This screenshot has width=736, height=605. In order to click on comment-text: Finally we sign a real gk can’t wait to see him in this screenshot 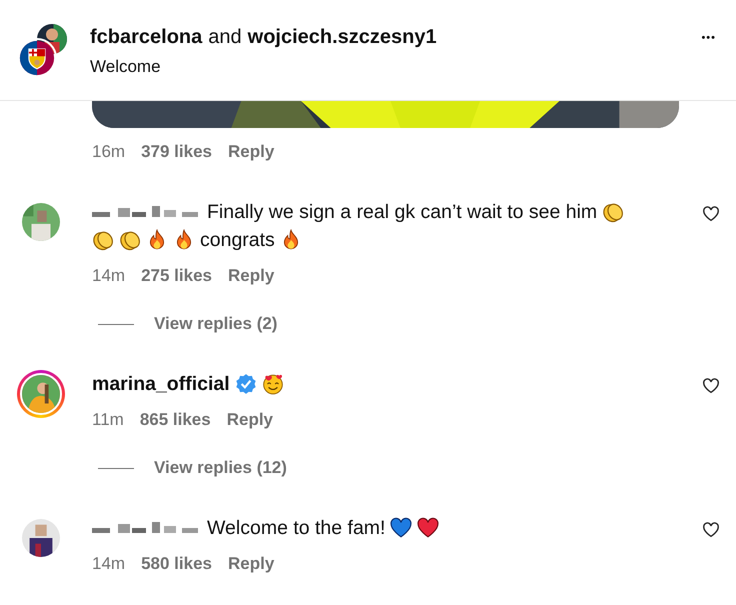, I will do `click(402, 212)`.